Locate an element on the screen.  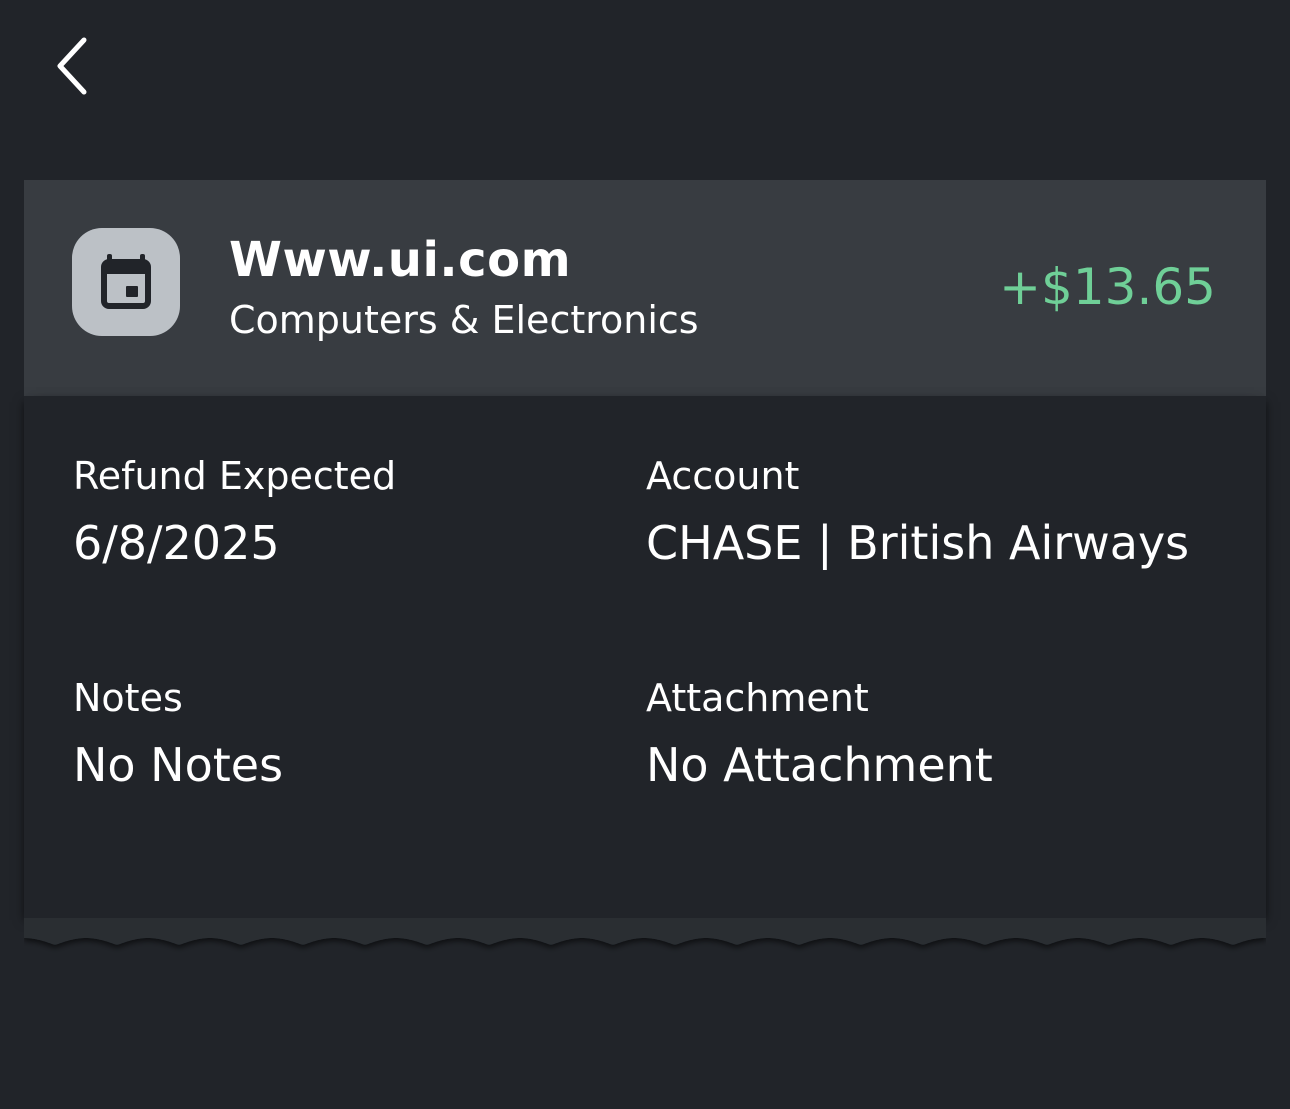
merchant-category: Computers & Electronics is located at coordinates (464, 320).